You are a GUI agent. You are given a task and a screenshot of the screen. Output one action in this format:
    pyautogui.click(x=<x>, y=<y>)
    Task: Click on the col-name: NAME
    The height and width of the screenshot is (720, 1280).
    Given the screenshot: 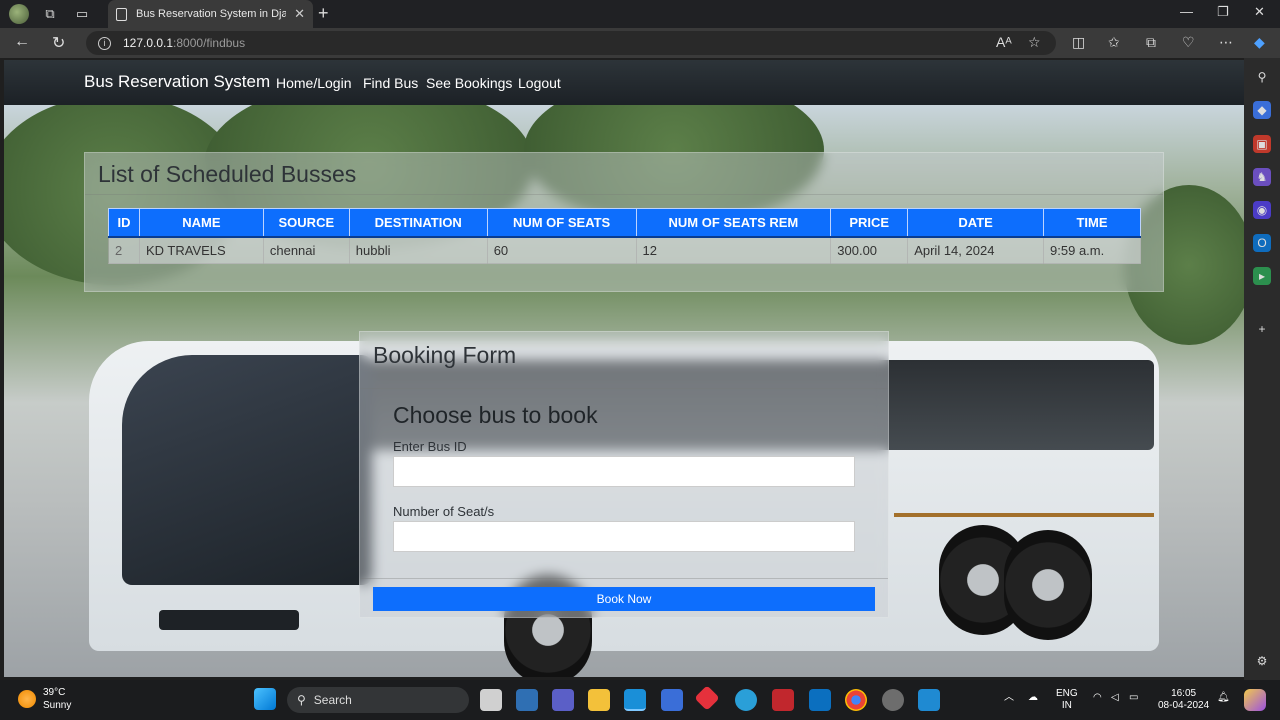 What is the action you would take?
    pyautogui.click(x=201, y=223)
    